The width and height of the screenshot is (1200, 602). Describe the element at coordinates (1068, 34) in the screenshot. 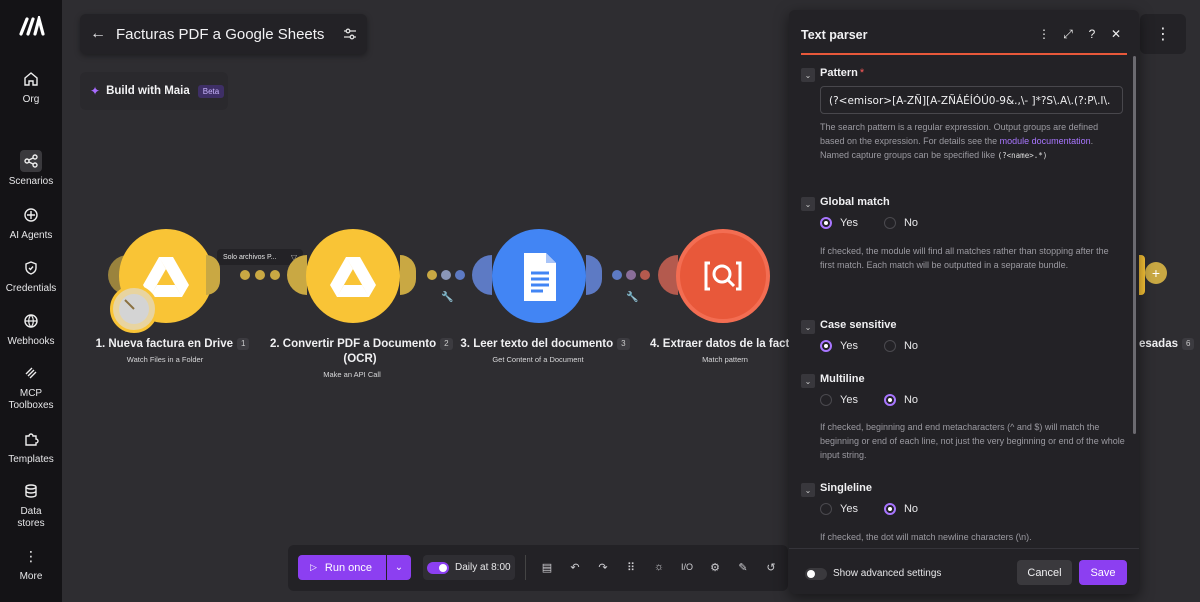

I see `expand-icon: ⤢` at that location.